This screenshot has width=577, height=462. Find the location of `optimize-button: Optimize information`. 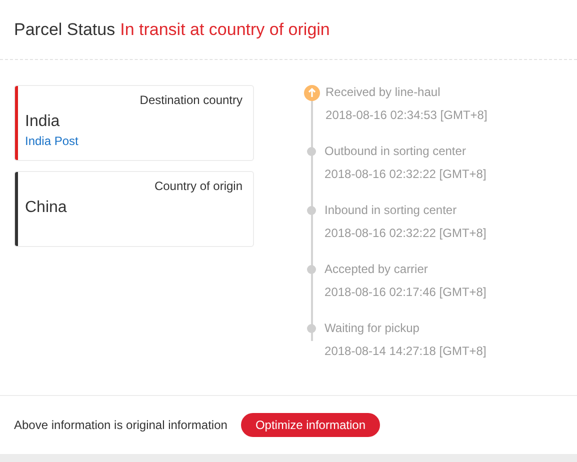

optimize-button: Optimize information is located at coordinates (310, 425).